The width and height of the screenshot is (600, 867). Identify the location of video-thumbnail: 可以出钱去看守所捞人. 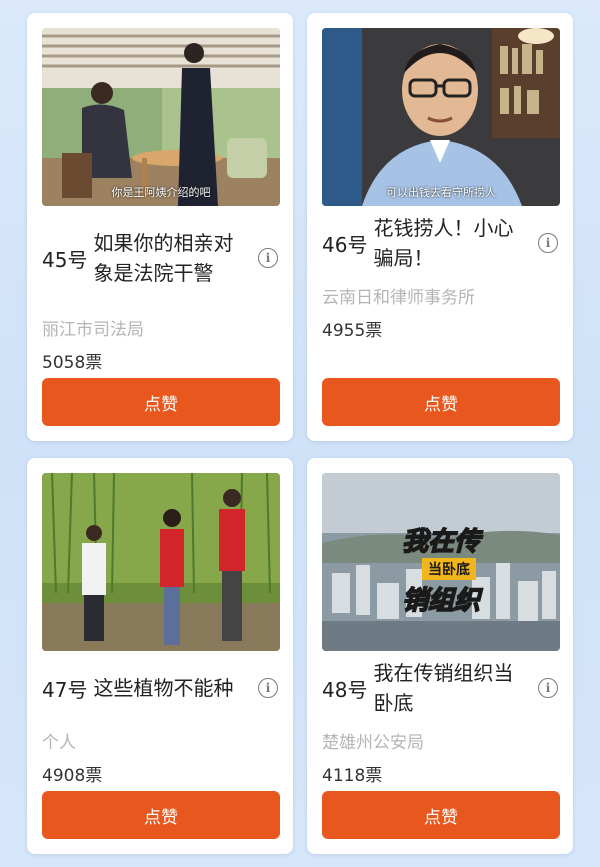
(441, 117).